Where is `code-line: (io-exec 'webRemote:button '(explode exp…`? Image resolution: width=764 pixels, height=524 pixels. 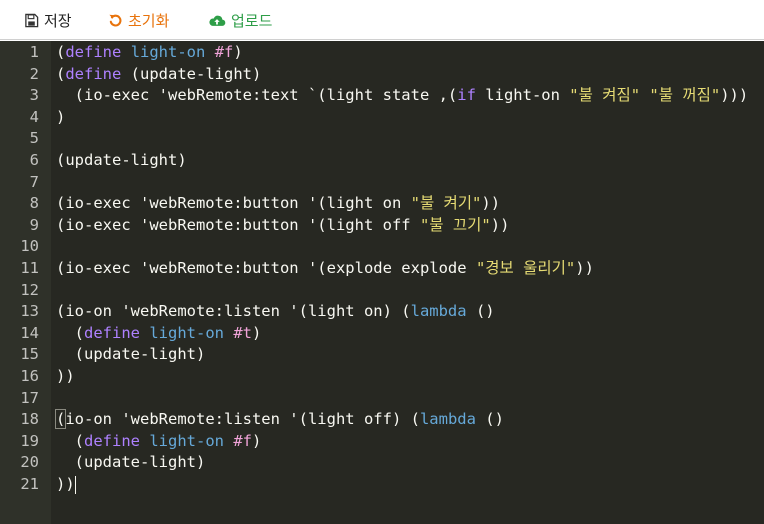
code-line: (io-exec 'webRemote:button '(explode exp… is located at coordinates (325, 269).